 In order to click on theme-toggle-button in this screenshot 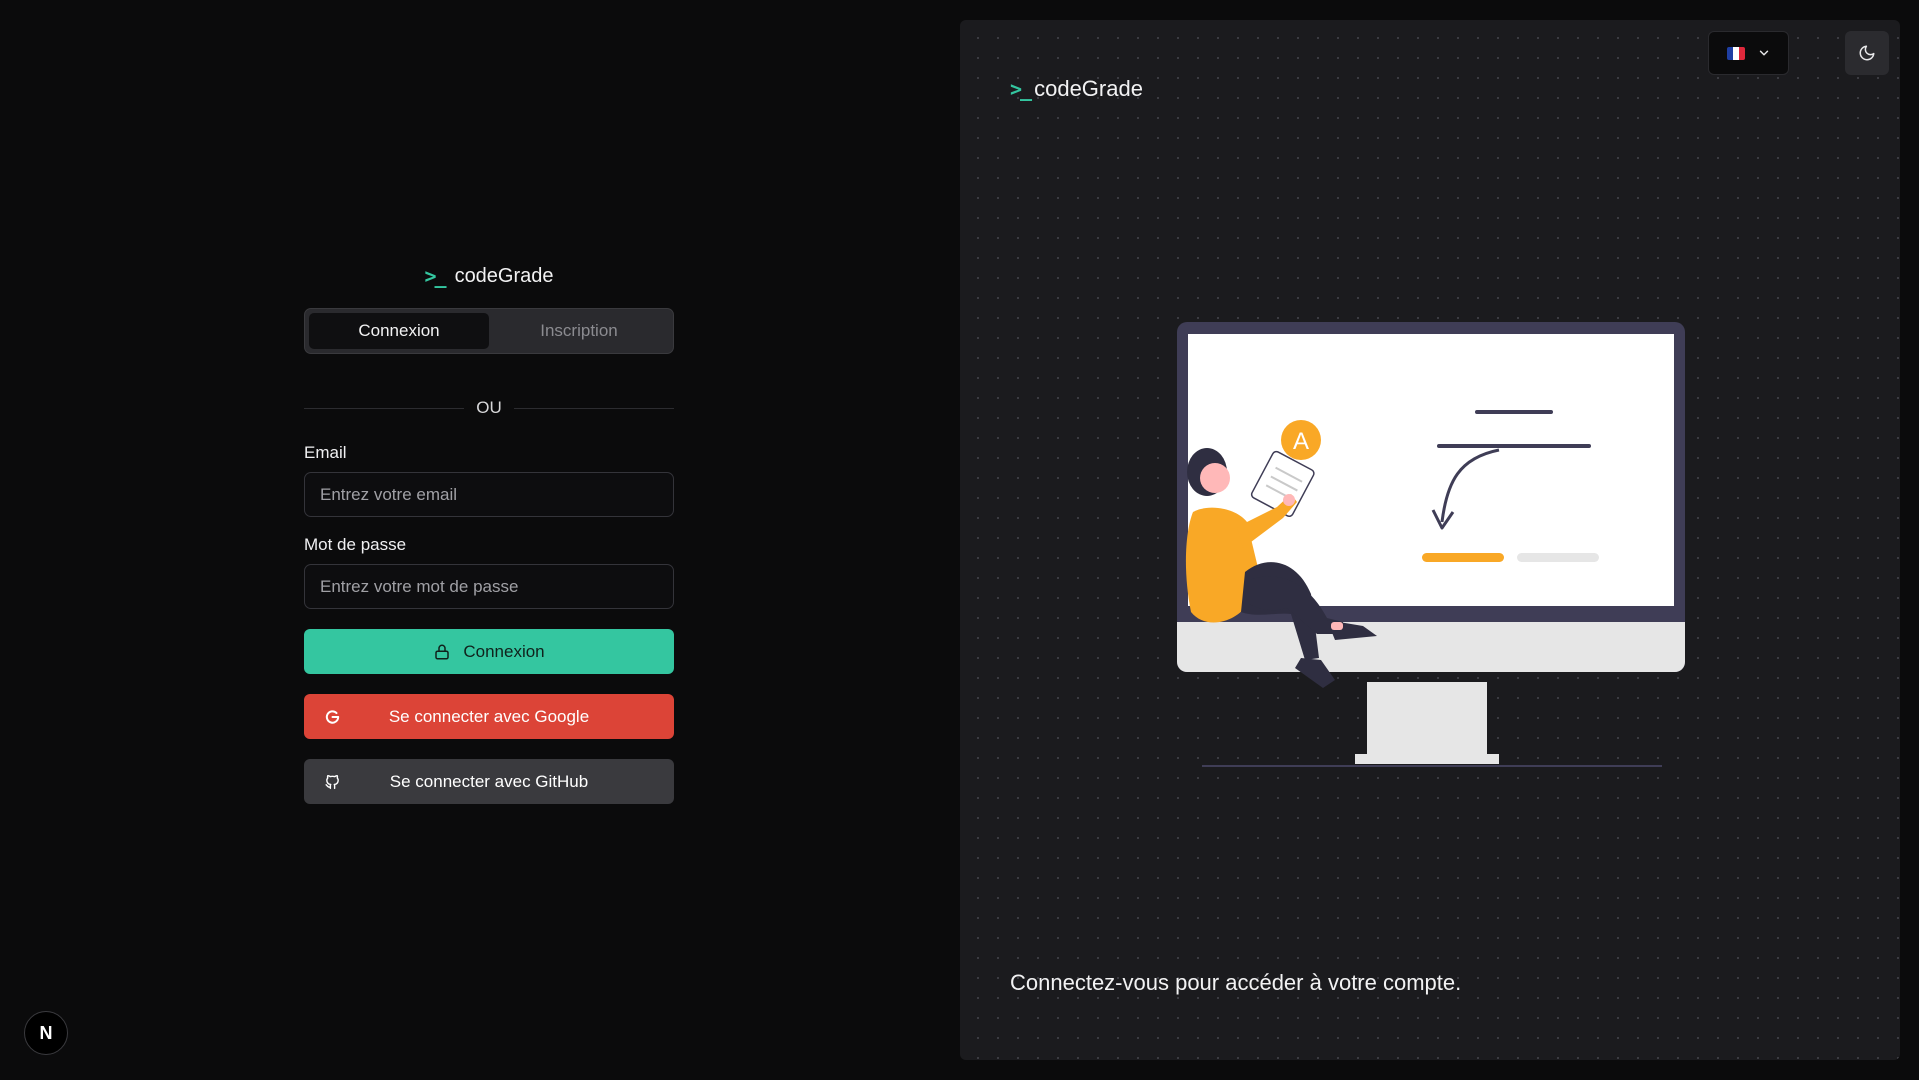, I will do `click(1867, 53)`.